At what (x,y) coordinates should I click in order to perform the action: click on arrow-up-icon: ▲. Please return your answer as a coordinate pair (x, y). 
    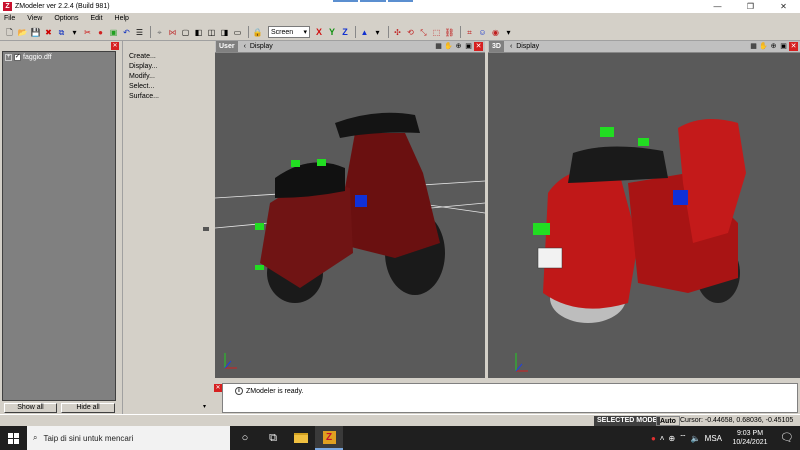
    Looking at the image, I should click on (364, 32).